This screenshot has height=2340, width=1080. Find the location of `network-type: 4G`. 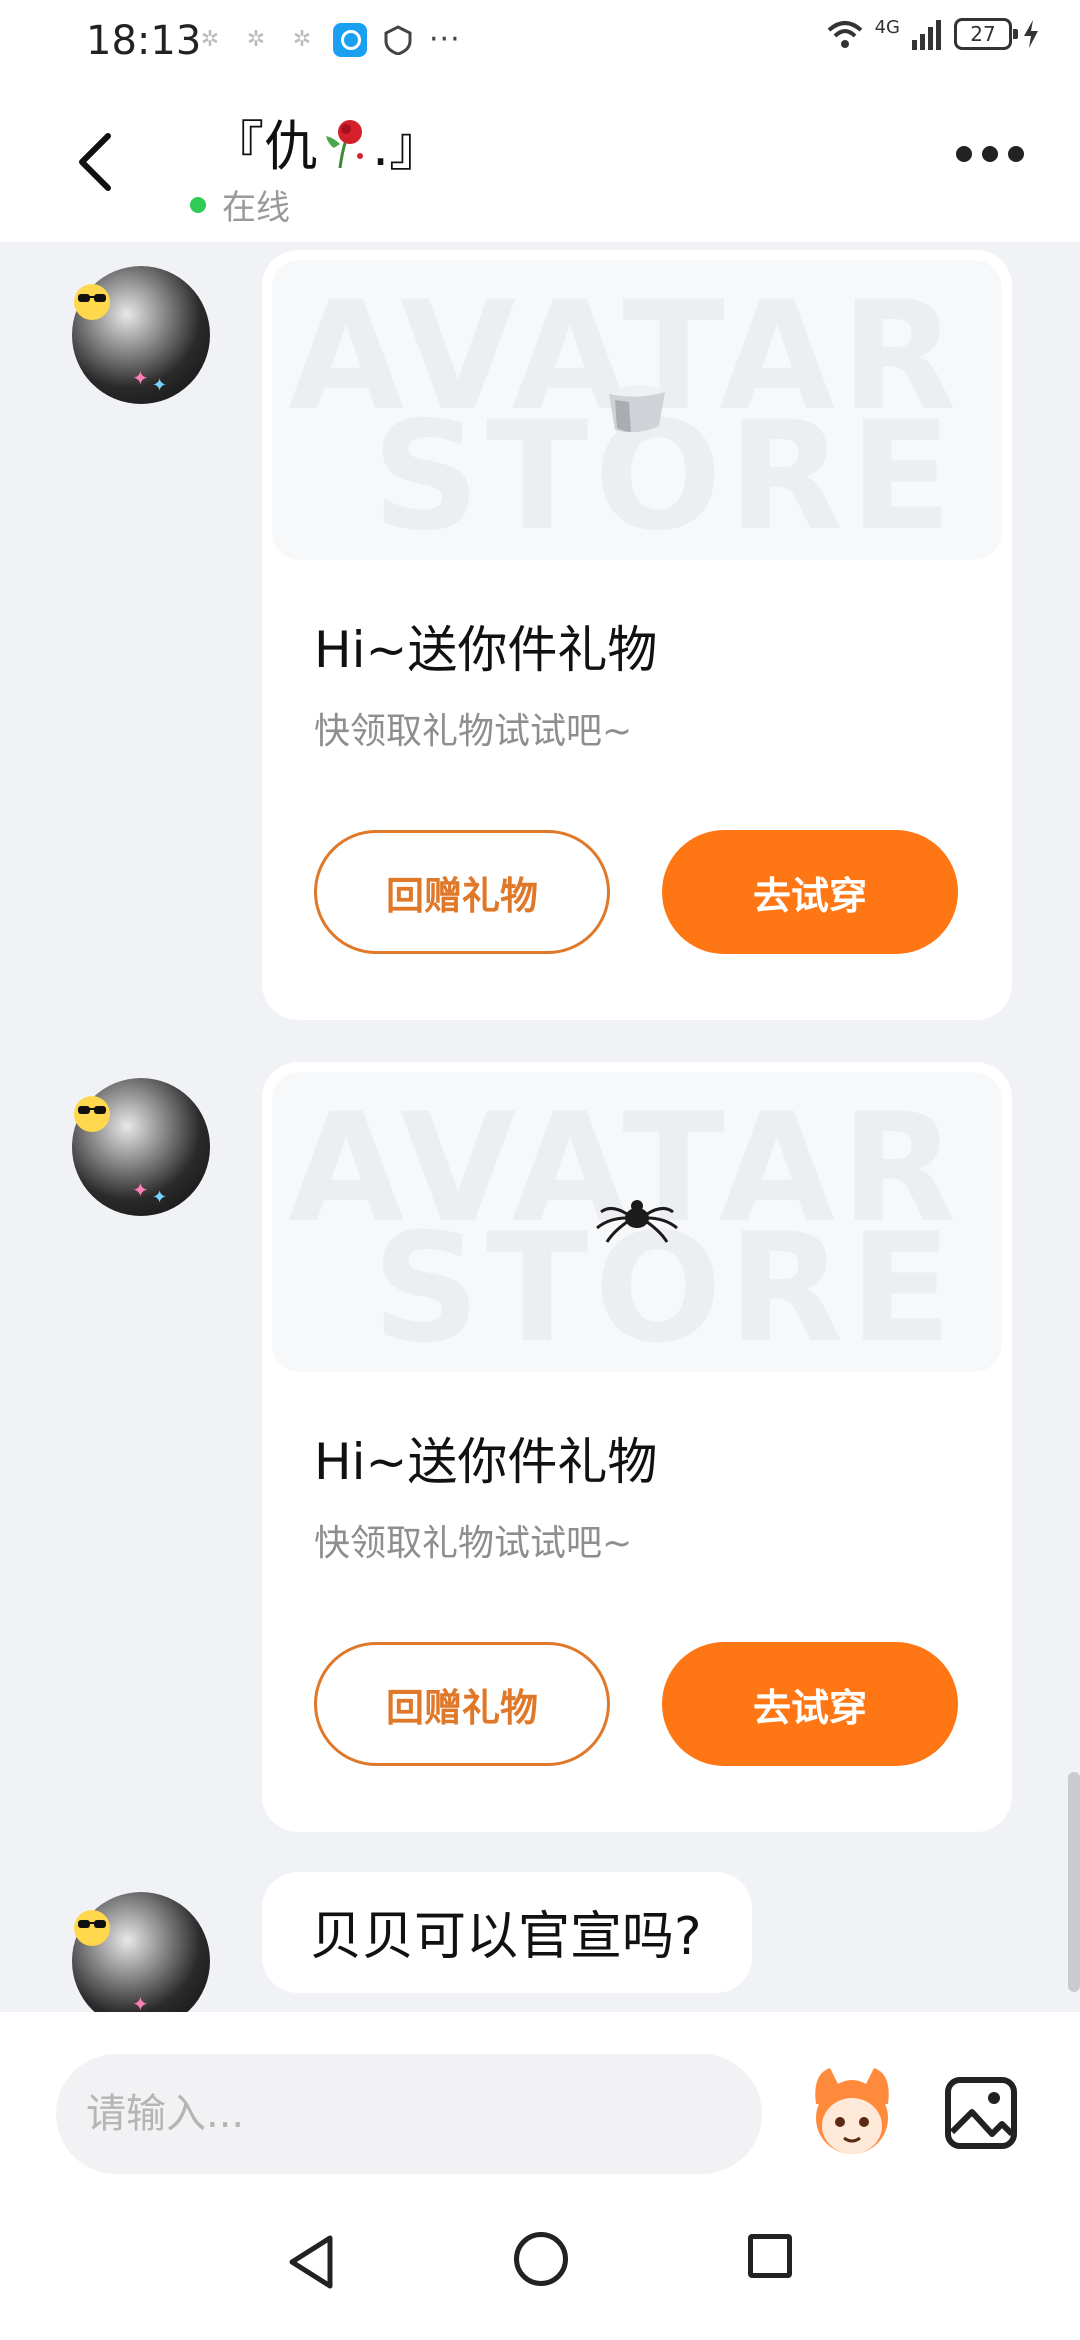

network-type: 4G is located at coordinates (887, 27).